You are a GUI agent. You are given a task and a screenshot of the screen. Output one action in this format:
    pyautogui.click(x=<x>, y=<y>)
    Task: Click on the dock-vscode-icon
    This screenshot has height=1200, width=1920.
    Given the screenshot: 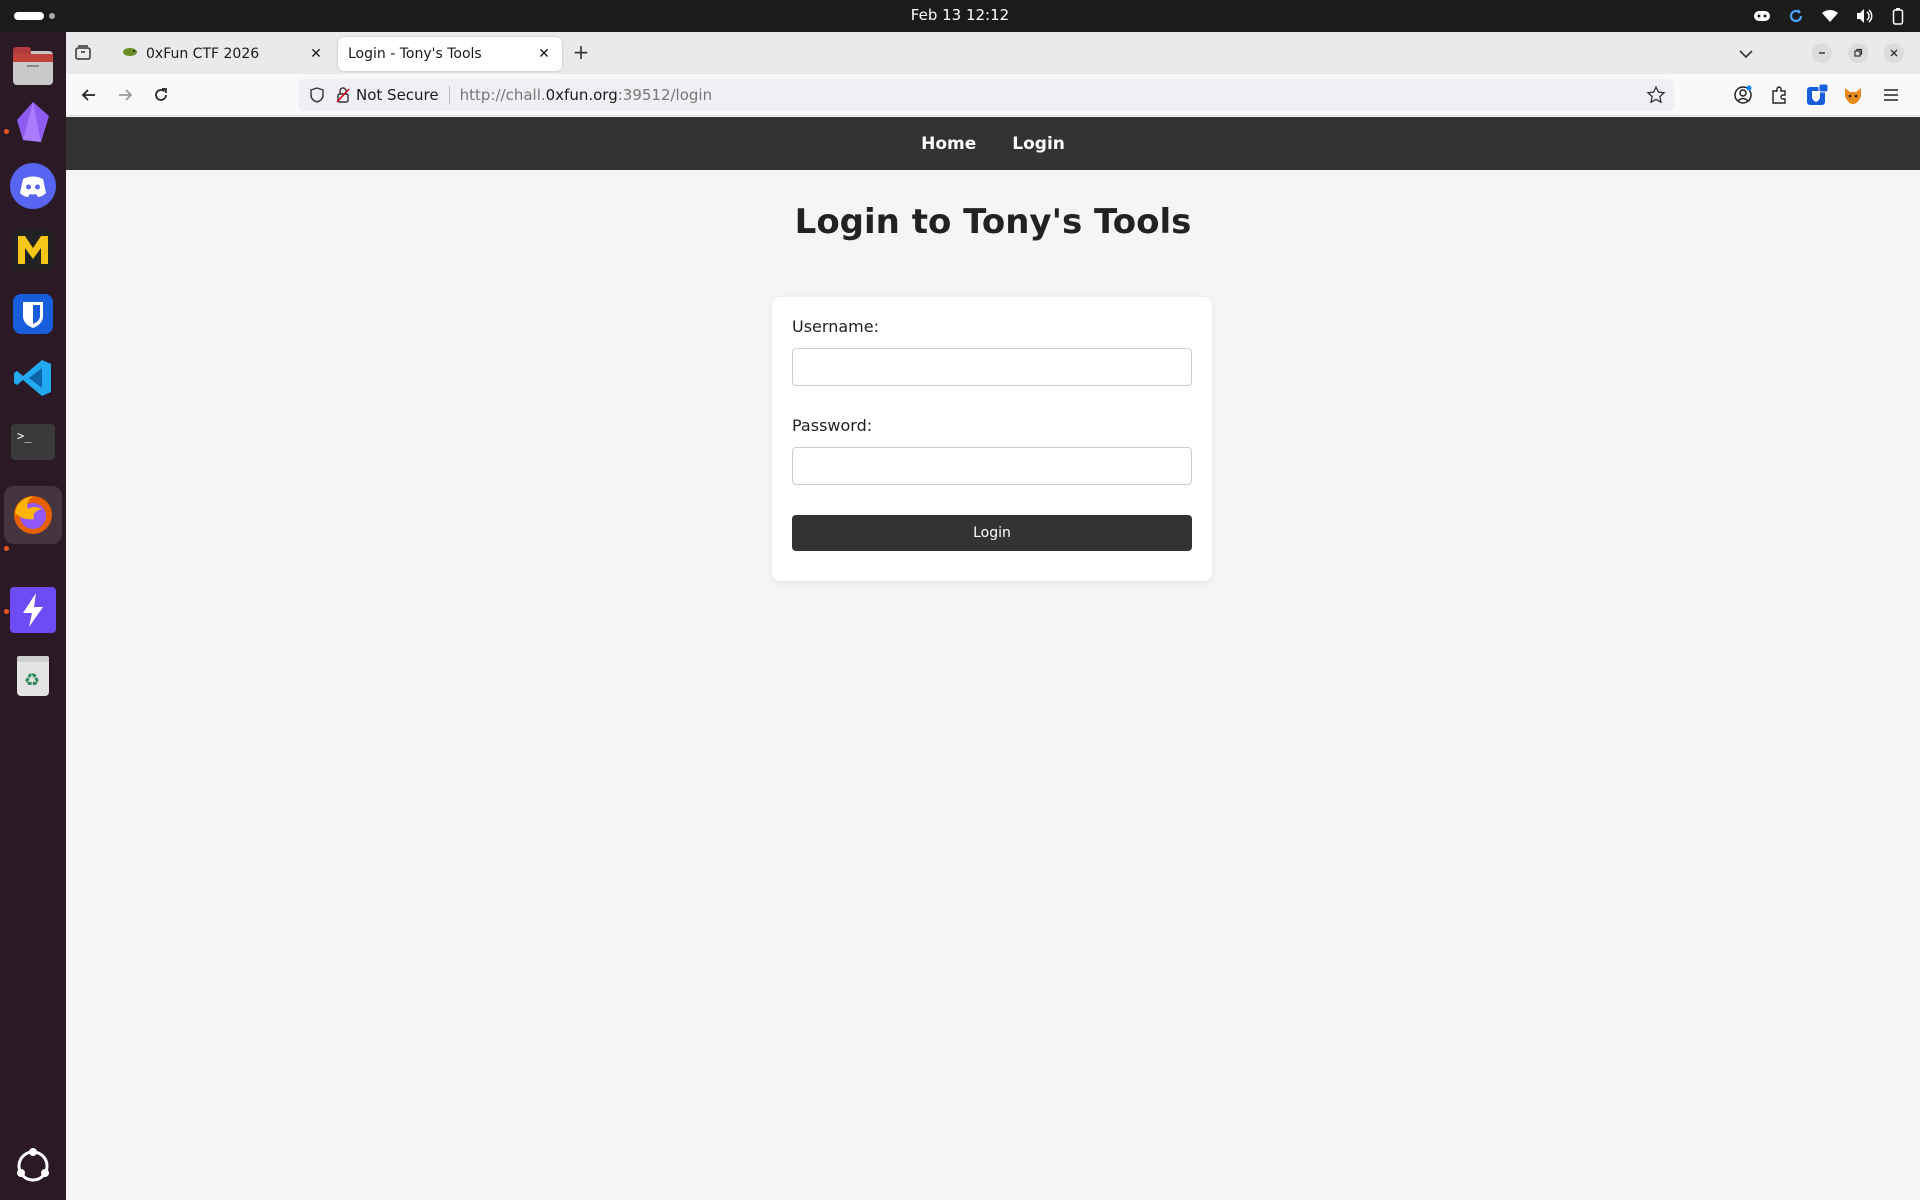 What is the action you would take?
    pyautogui.click(x=33, y=378)
    